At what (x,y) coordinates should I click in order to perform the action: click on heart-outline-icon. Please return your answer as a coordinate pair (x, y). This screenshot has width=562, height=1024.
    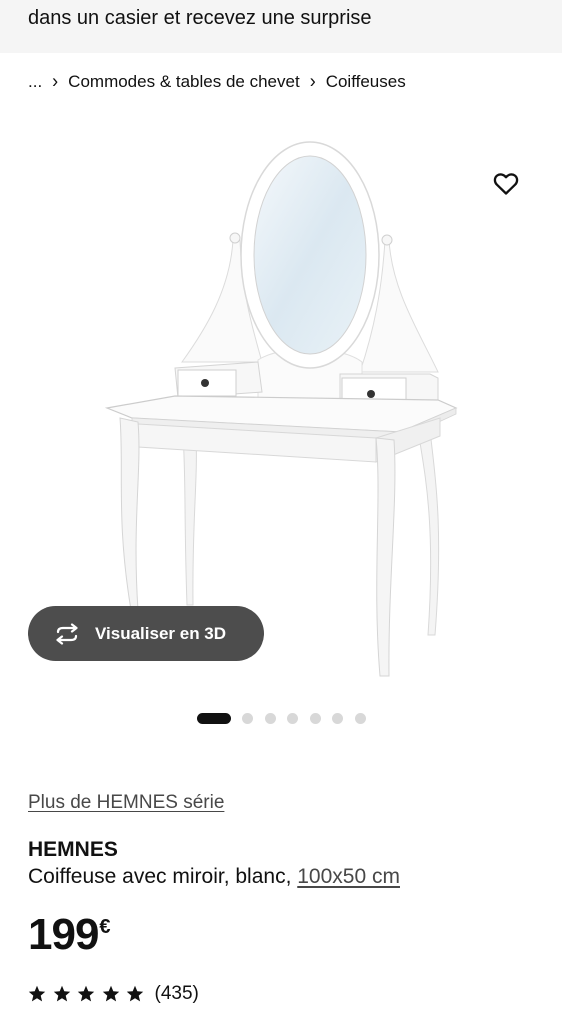
    Looking at the image, I should click on (506, 184).